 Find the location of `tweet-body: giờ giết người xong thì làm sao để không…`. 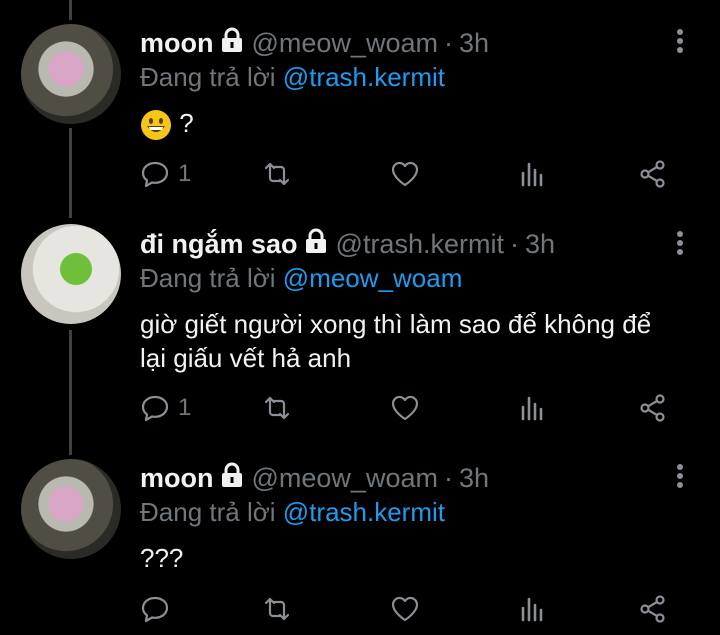

tweet-body: giờ giết người xong thì làm sao để không… is located at coordinates (396, 341).